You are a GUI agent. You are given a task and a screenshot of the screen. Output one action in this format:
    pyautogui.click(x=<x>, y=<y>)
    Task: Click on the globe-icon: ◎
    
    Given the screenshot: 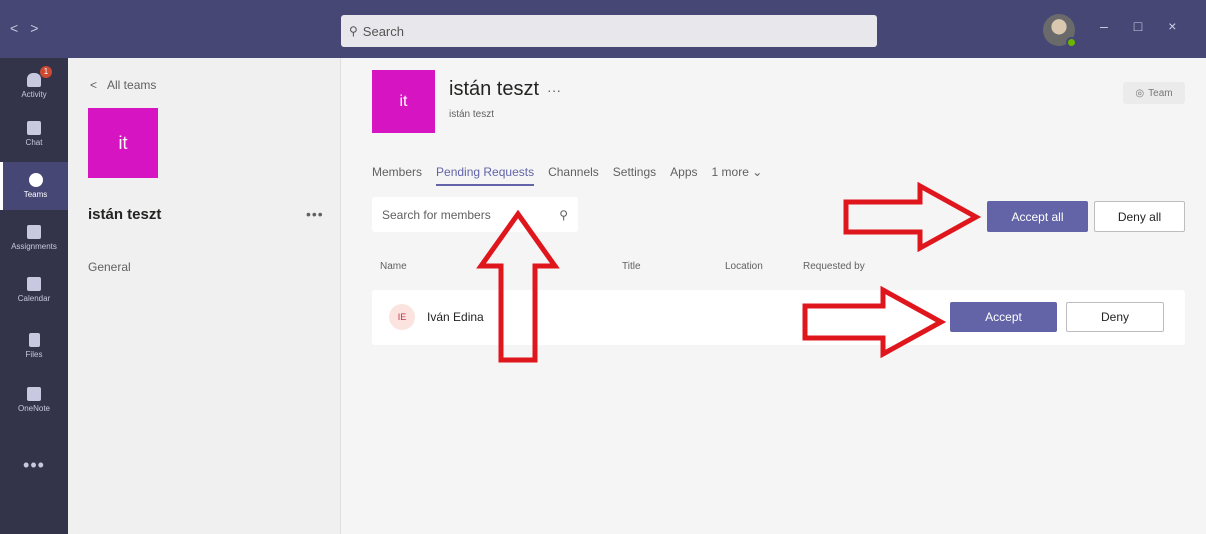 What is the action you would take?
    pyautogui.click(x=1140, y=93)
    